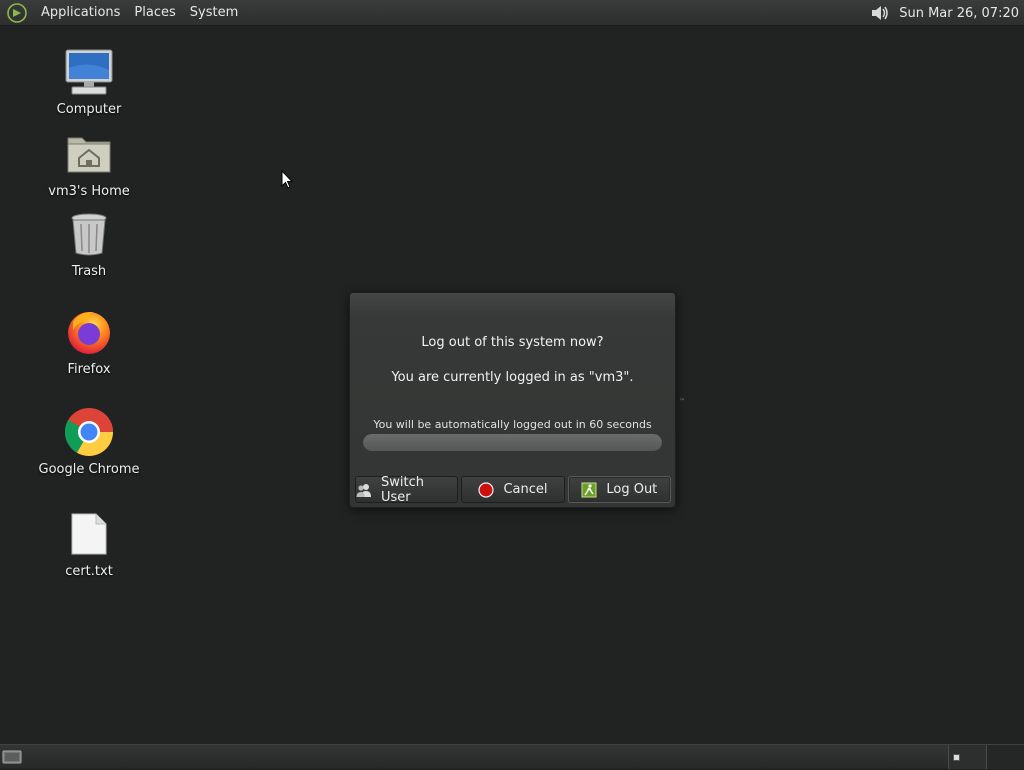 The height and width of the screenshot is (770, 1024). What do you see at coordinates (88, 369) in the screenshot?
I see `desktop-icon-label: Firefox` at bounding box center [88, 369].